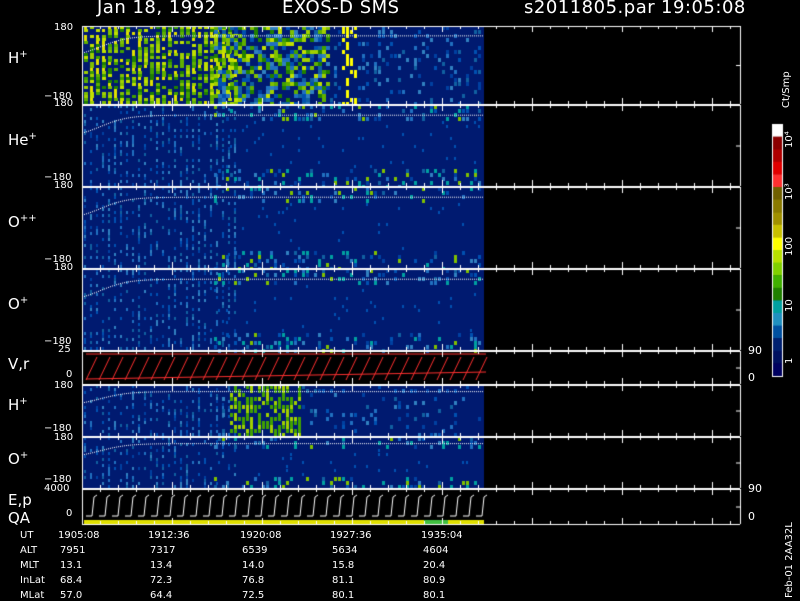 This screenshot has width=800, height=601. I want to click on panel-label-he-plus: He+, so click(22, 140).